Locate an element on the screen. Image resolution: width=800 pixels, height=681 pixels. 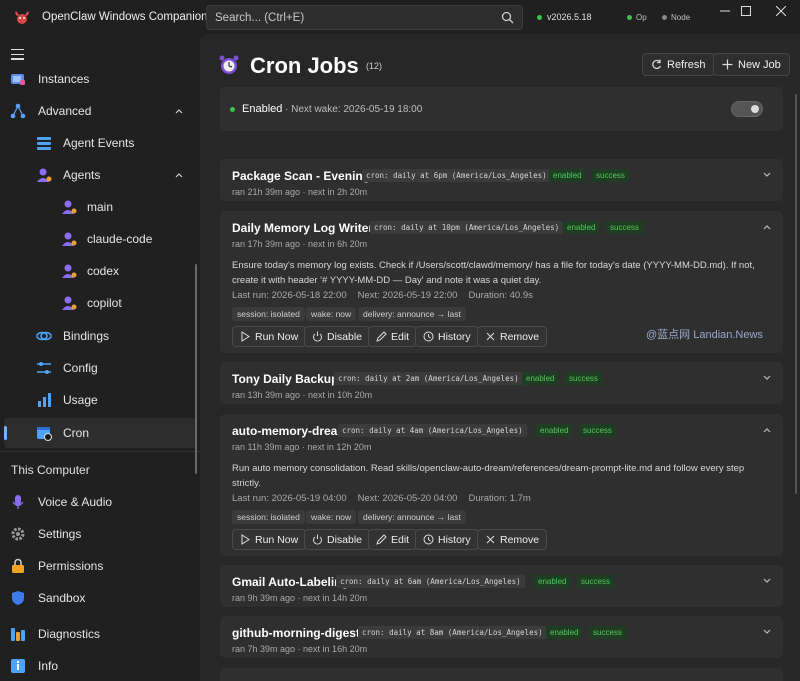
refresh-label: Refresh is located at coordinates (686, 64).